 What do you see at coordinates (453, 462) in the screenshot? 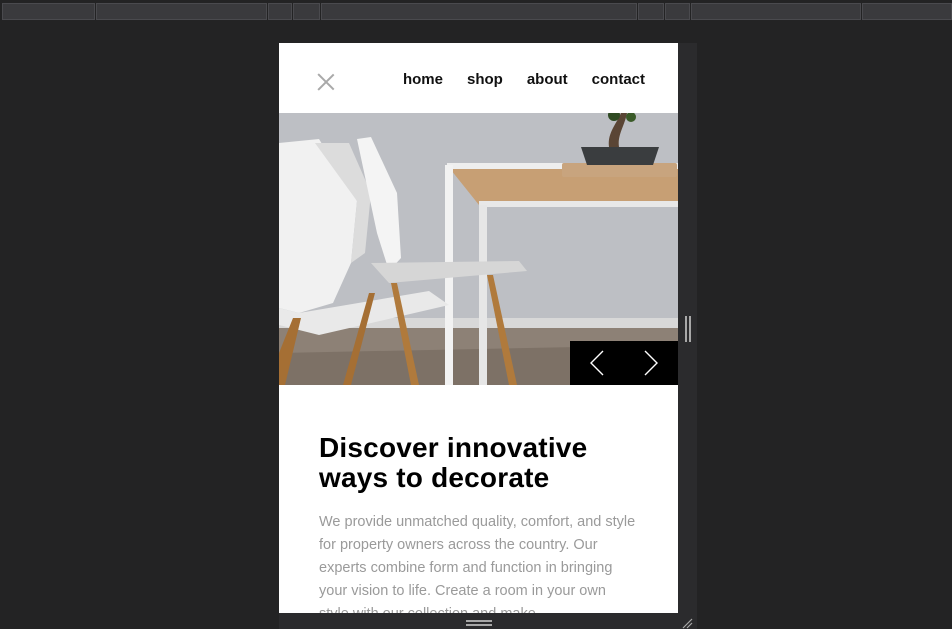
I see `page-headline: Discover innovative ways to decorate` at bounding box center [453, 462].